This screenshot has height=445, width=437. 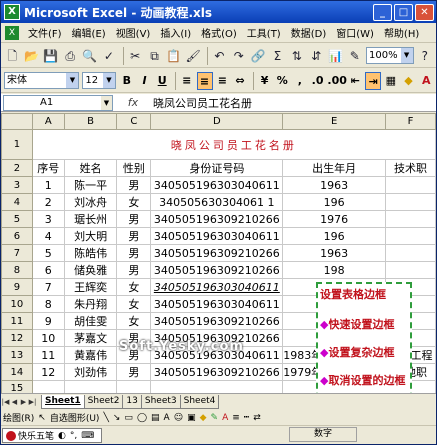 I want to click on column-header: E, so click(x=334, y=121).